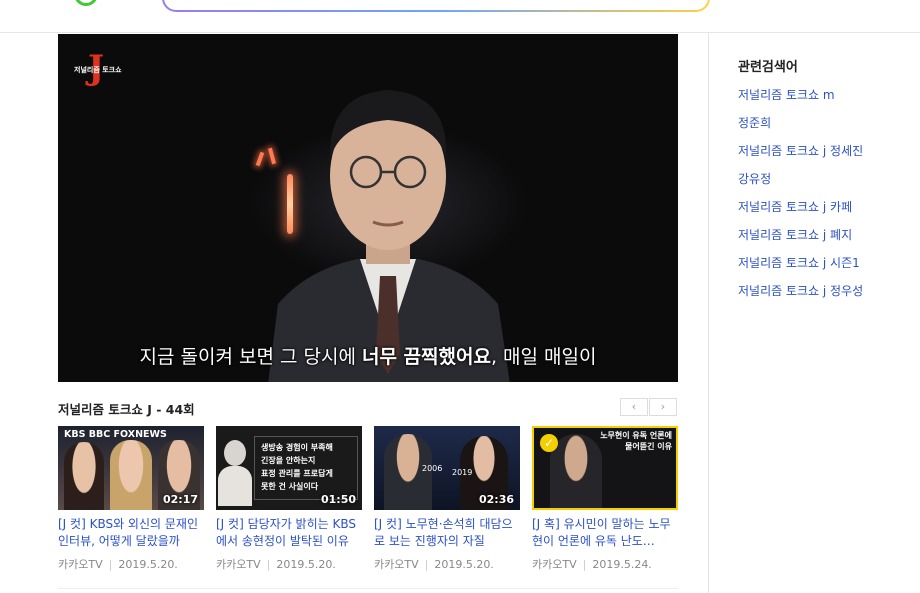 The image size is (920, 593). I want to click on video-duration: 02:36, so click(496, 499).